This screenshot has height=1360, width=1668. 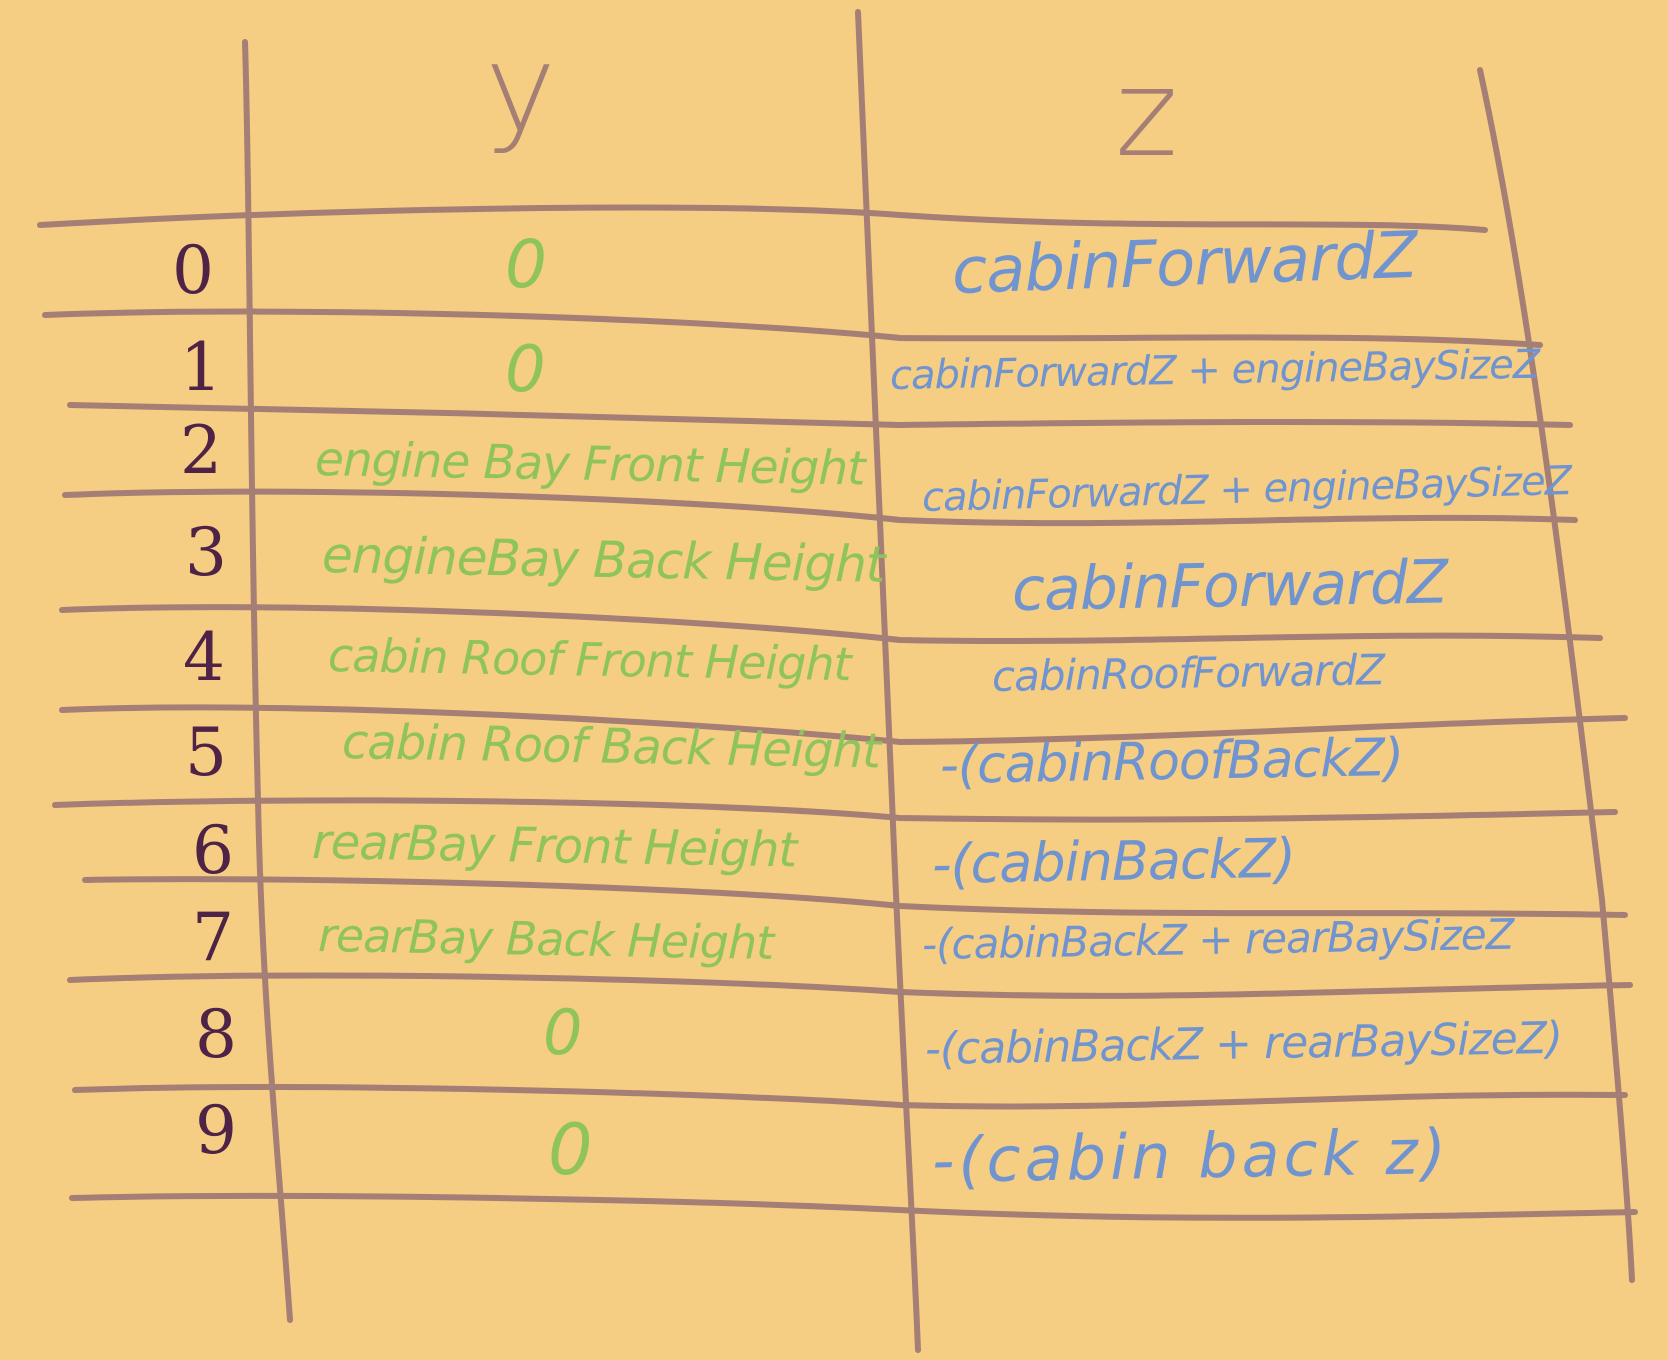 What do you see at coordinates (267, 681) in the screenshot?
I see `divider-index-y` at bounding box center [267, 681].